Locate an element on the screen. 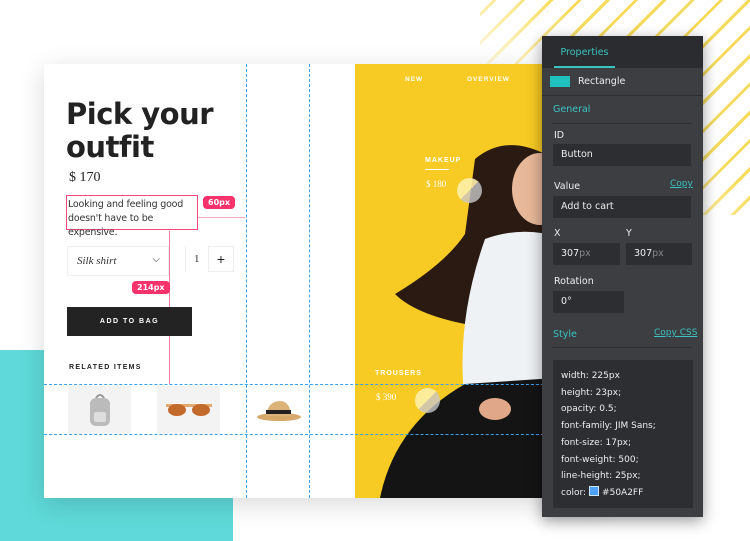 The image size is (750, 541). related-item-sunglasses is located at coordinates (188, 410).